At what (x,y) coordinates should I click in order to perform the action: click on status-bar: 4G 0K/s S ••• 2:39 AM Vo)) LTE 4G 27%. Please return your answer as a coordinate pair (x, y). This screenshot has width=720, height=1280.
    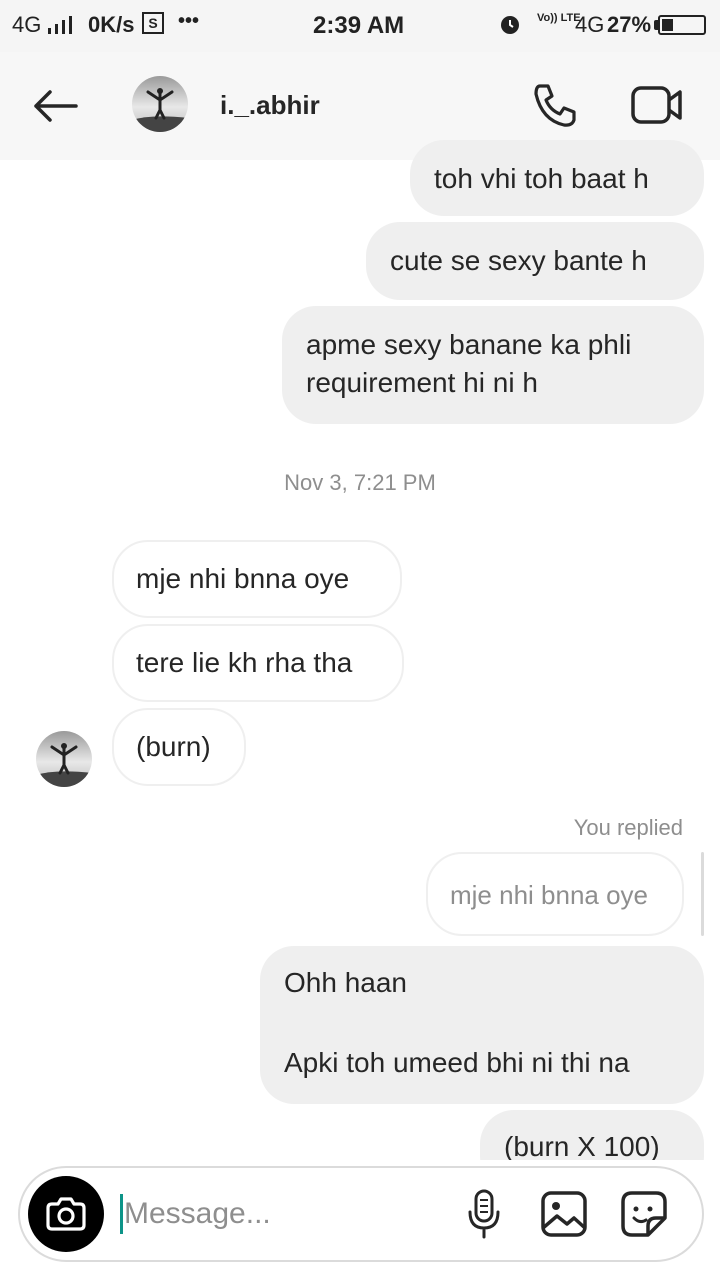
    Looking at the image, I should click on (360, 26).